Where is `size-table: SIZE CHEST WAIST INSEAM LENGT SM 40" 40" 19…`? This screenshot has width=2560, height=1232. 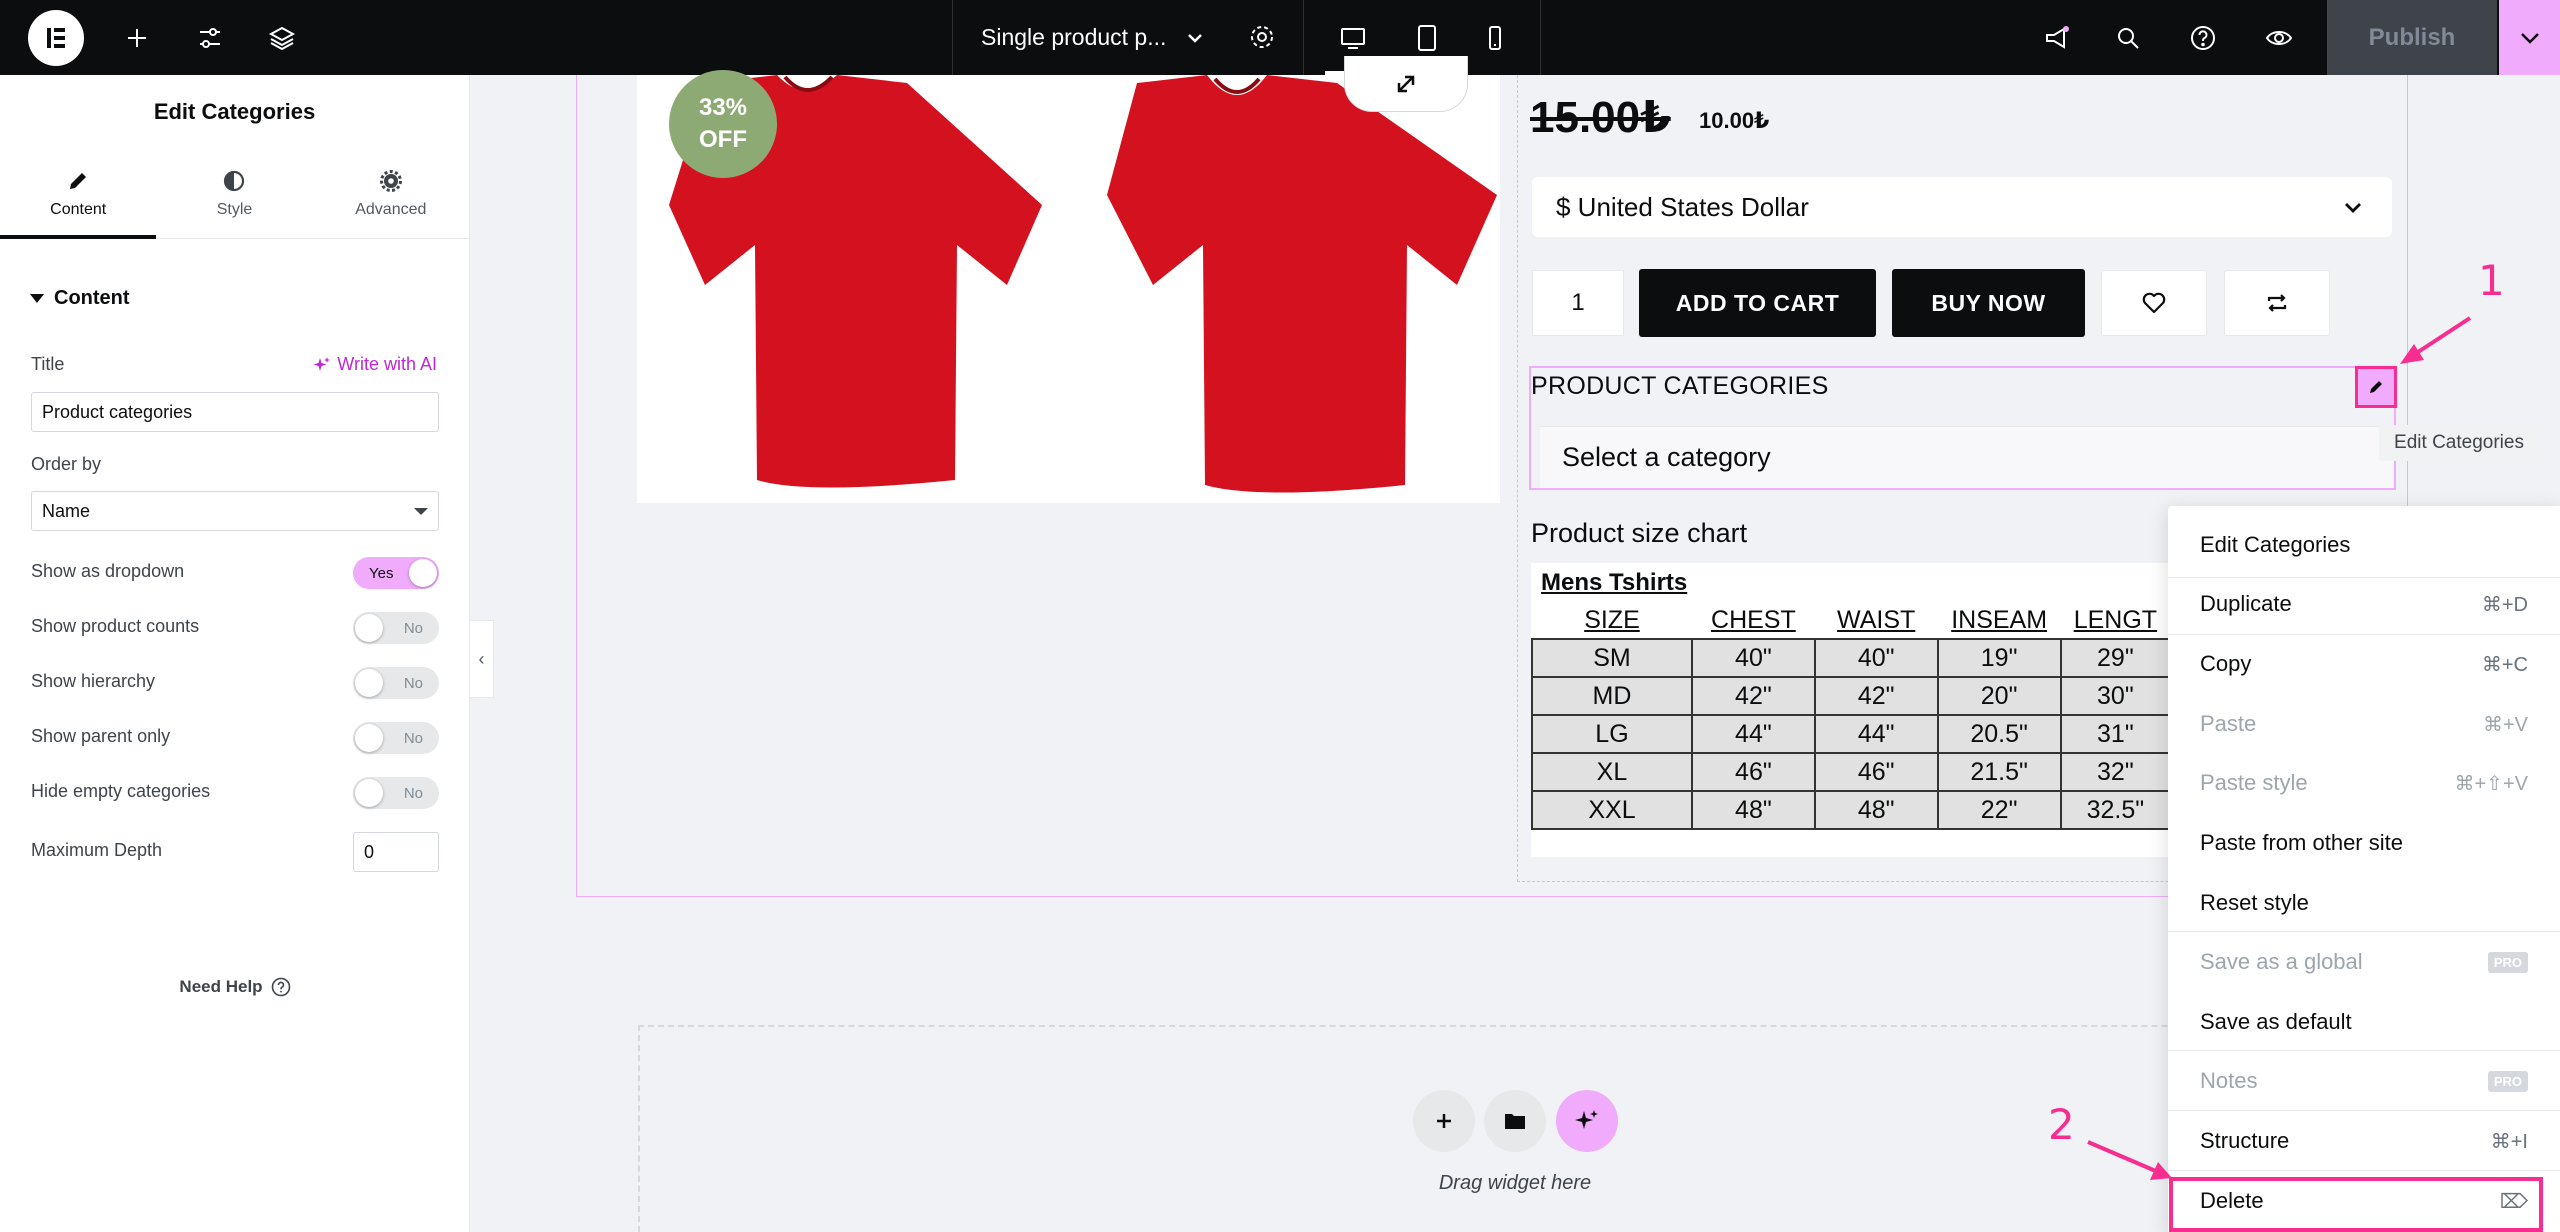
size-table: SIZE CHEST WAIST INSEAM LENGT SM 40" 40" 19… is located at coordinates (1851, 716).